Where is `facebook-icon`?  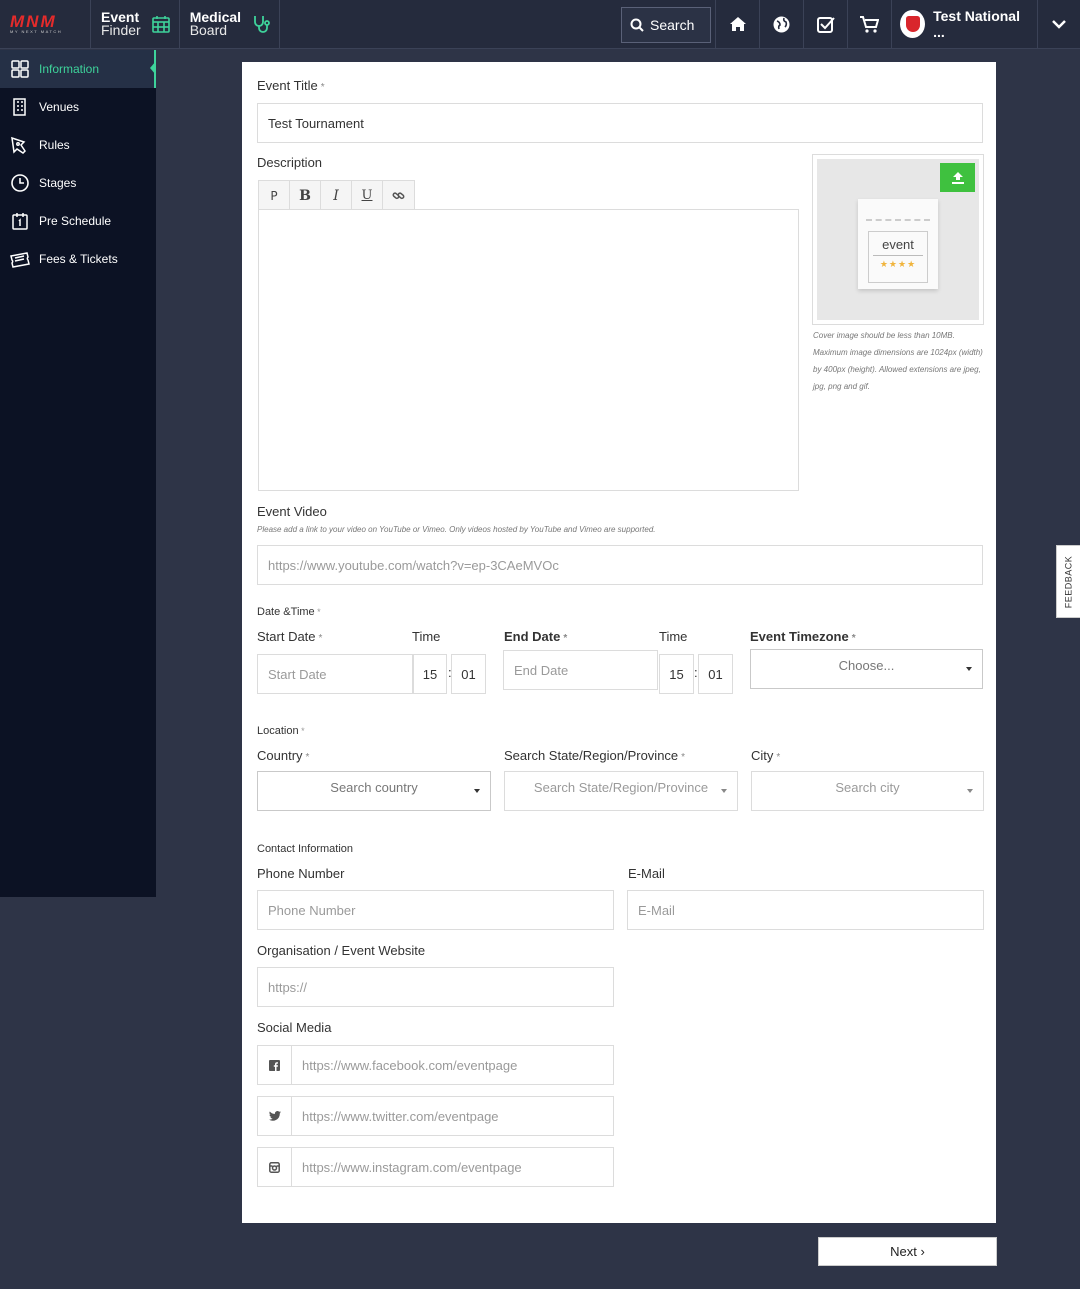
facebook-icon is located at coordinates (274, 1065).